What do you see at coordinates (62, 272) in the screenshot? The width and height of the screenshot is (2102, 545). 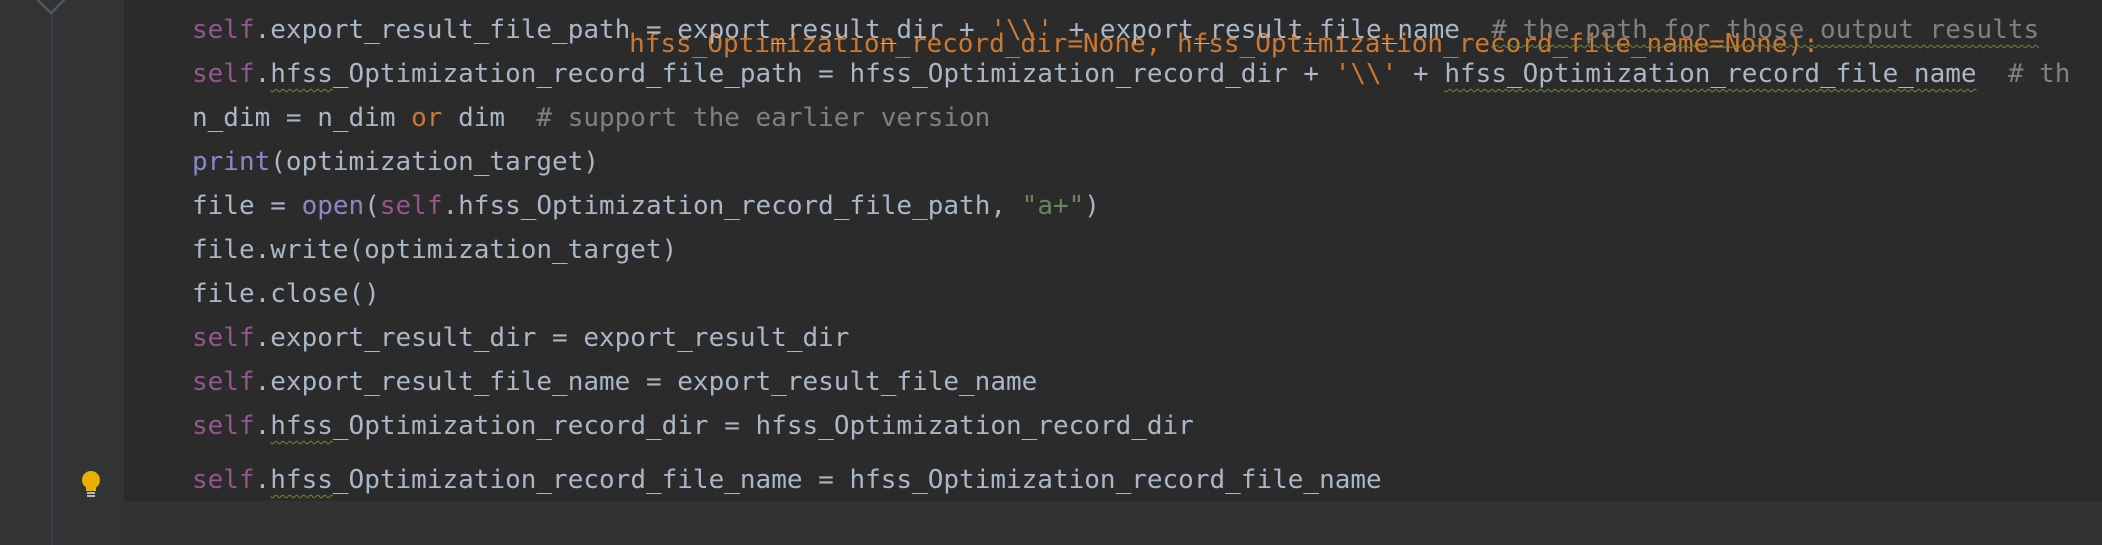 I see `editor-gutter` at bounding box center [62, 272].